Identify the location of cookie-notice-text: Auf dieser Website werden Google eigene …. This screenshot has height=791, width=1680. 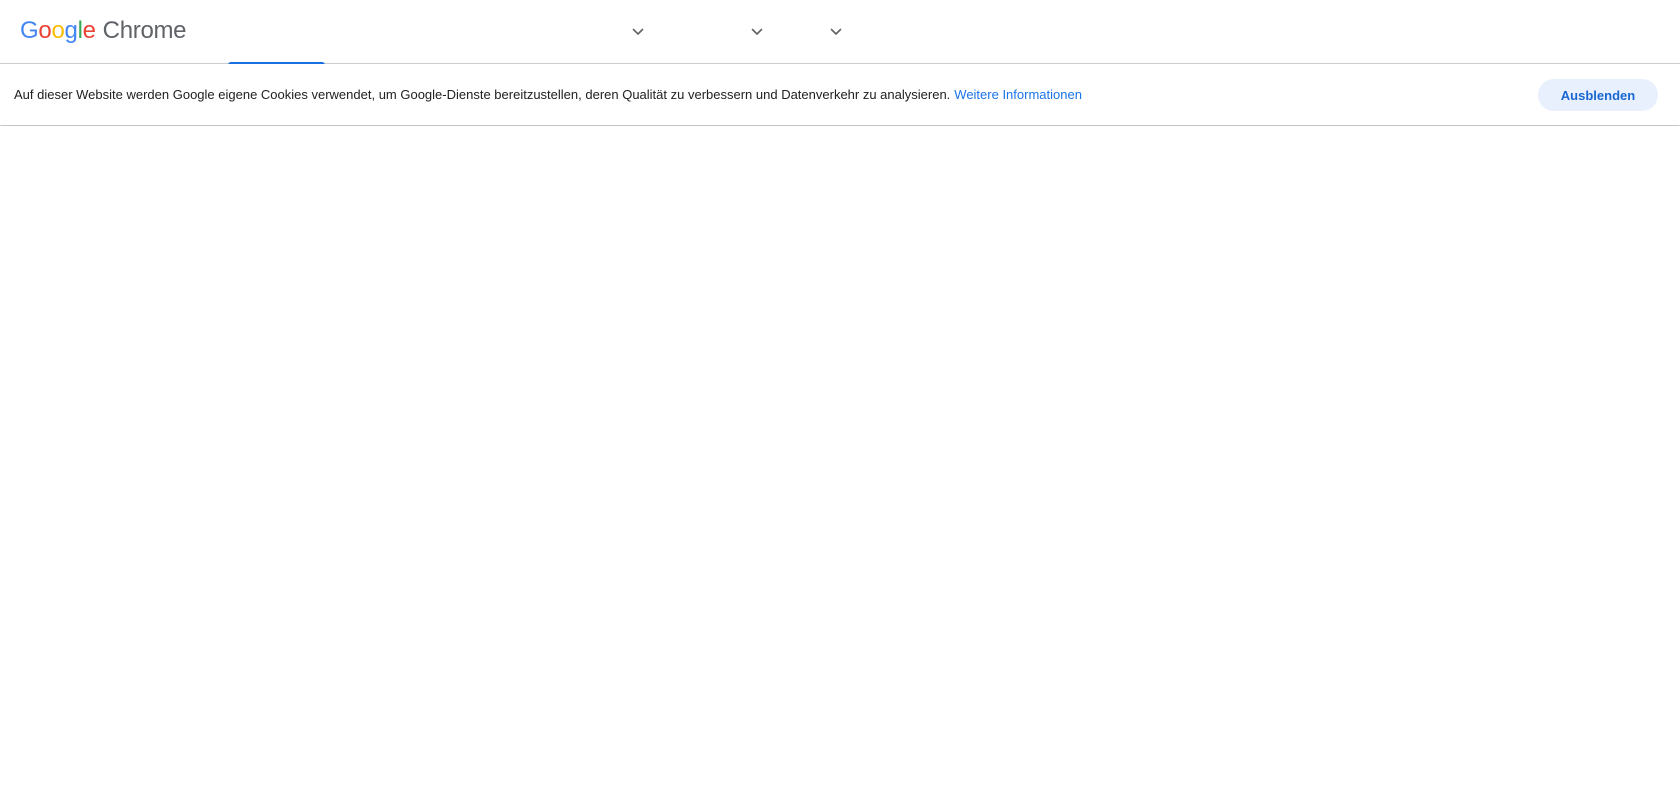
(482, 94).